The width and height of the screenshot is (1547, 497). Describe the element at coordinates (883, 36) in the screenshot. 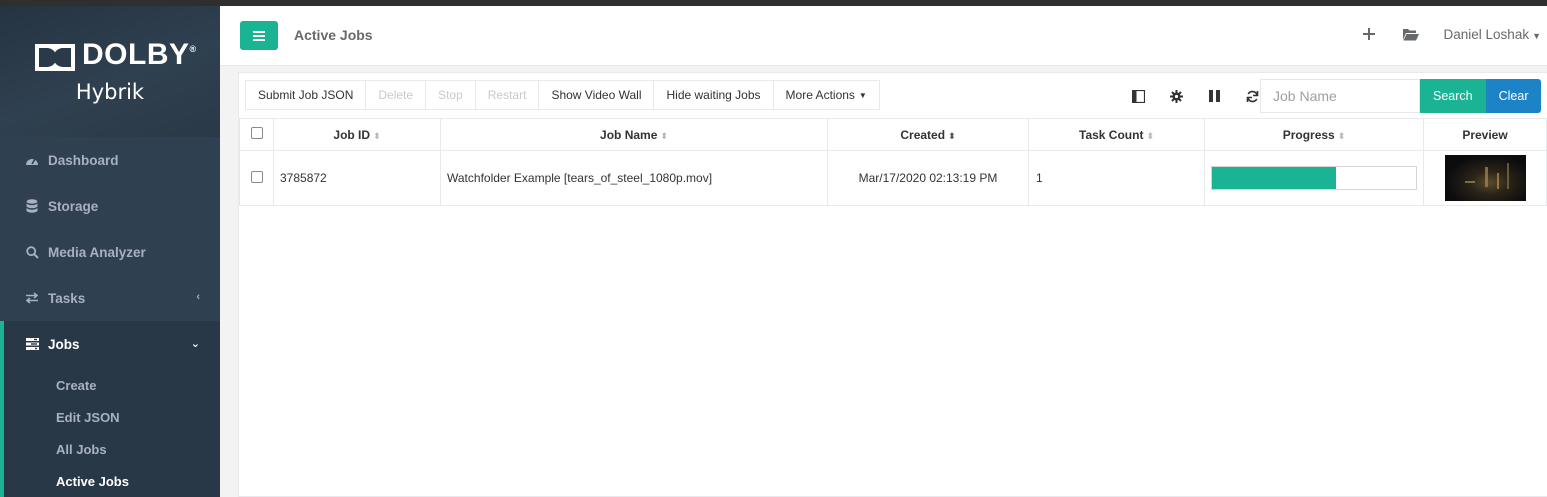

I see `top-navbar: Active Jobs Daniel Loshak ▼` at that location.